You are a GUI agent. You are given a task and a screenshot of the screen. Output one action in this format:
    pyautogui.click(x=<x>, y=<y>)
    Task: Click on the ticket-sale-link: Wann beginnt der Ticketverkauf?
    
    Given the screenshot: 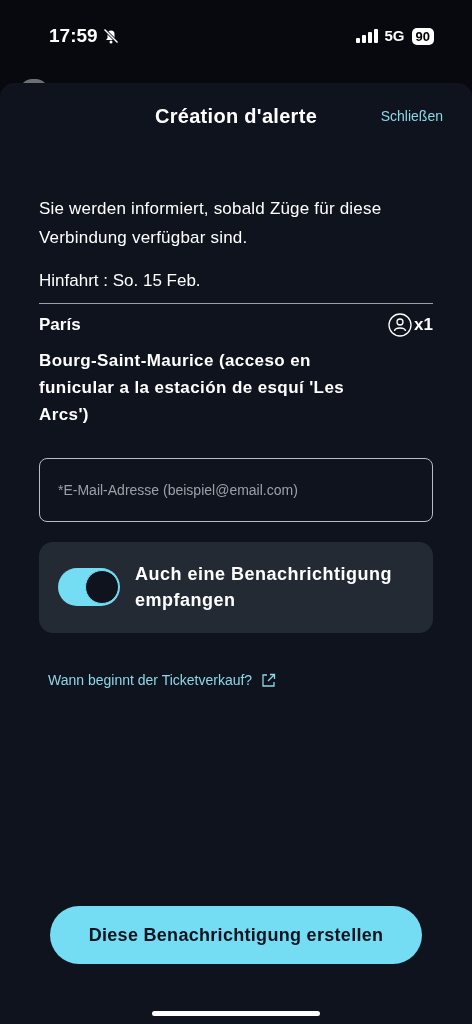 What is the action you would take?
    pyautogui.click(x=150, y=680)
    